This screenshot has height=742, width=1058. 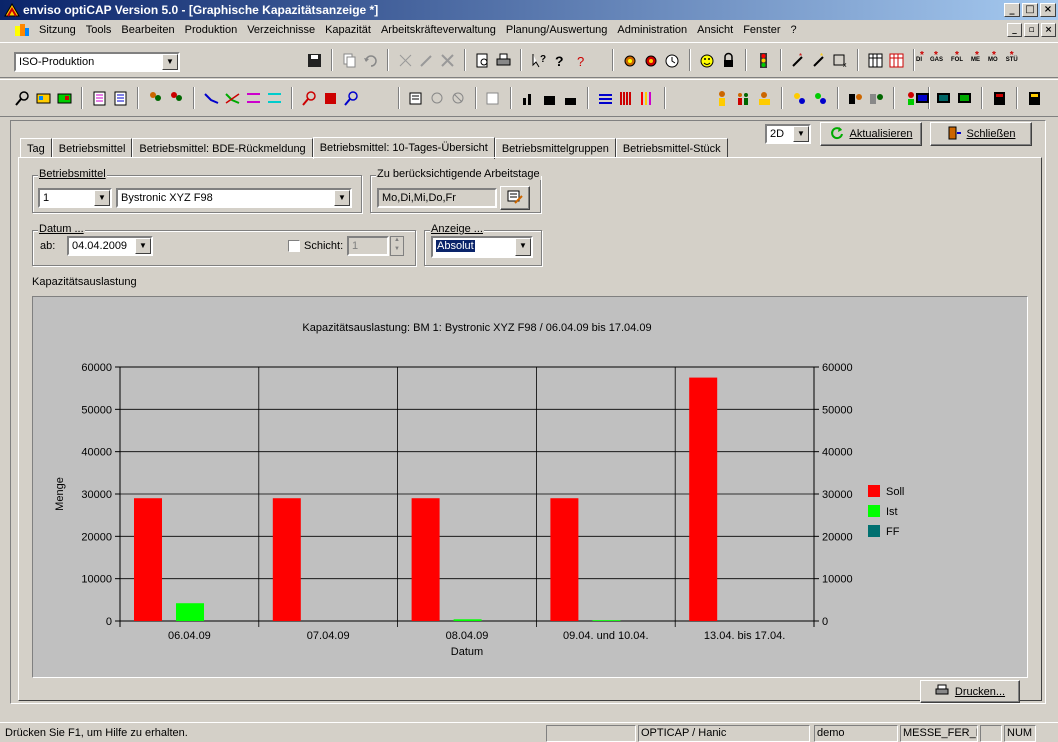 What do you see at coordinates (403, 148) in the screenshot?
I see `tab-10-tages-uebersicht: Betriebsmittel: 10-Tages-Übersicht` at bounding box center [403, 148].